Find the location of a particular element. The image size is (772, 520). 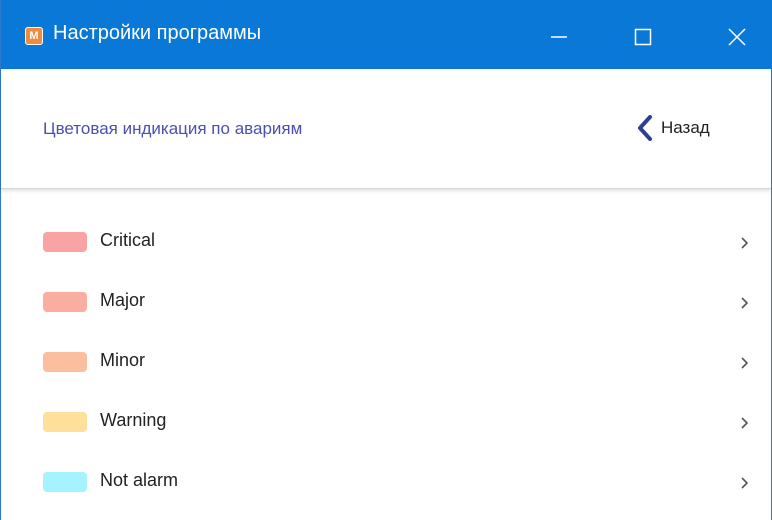

maximize-icon is located at coordinates (643, 37).